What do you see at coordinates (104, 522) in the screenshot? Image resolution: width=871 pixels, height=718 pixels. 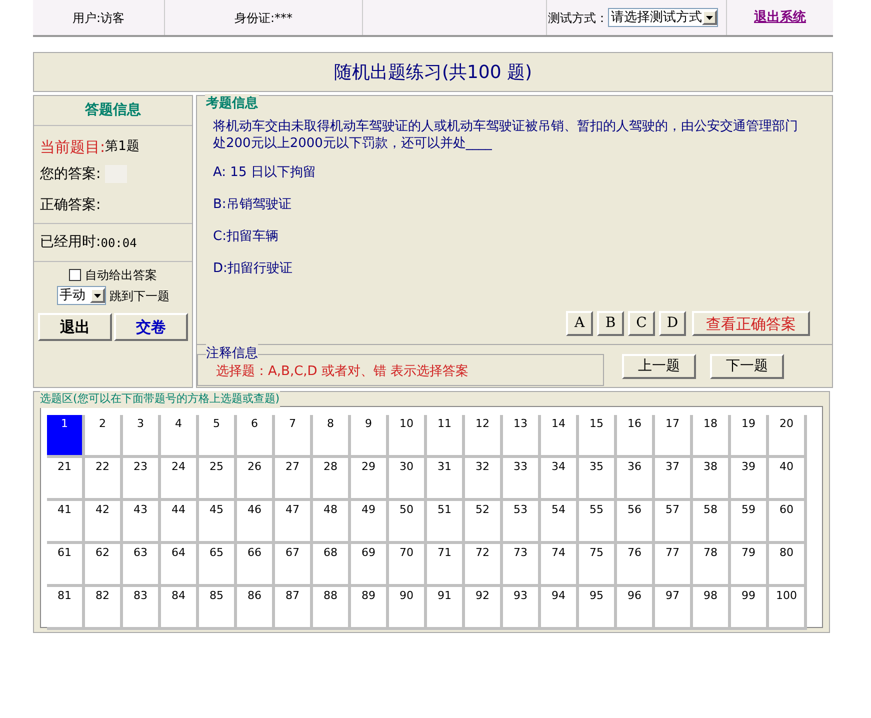 I see `question-number-cell: 42` at bounding box center [104, 522].